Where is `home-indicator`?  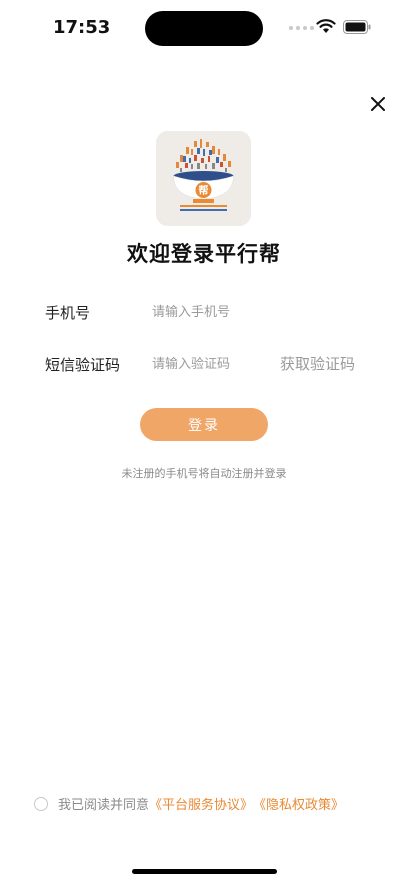
home-indicator is located at coordinates (204, 871).